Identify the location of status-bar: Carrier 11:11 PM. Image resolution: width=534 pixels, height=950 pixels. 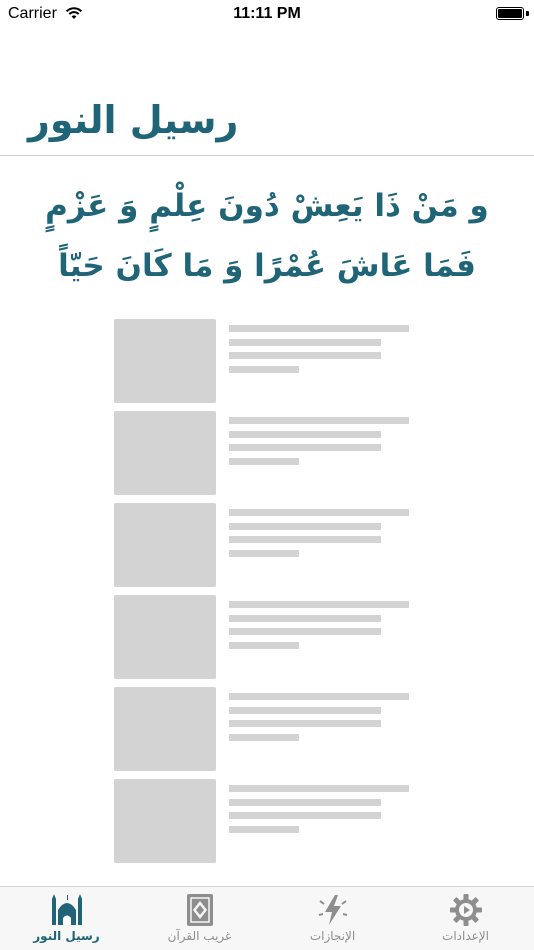
(267, 14).